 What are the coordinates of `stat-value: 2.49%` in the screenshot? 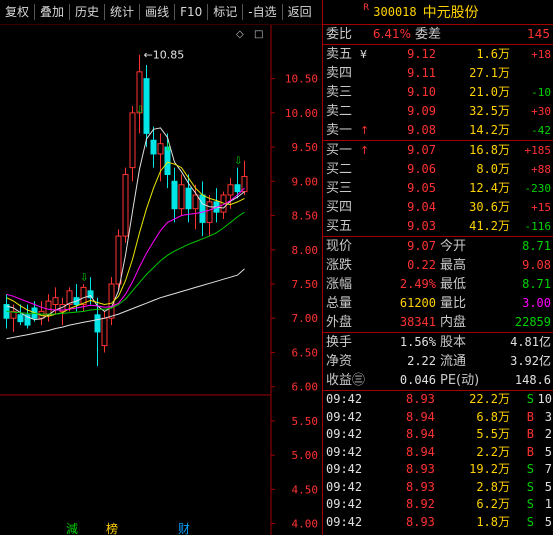 It's located at (417, 284).